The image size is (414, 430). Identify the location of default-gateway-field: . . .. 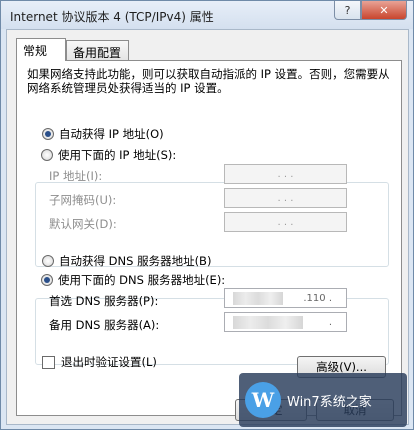
(285, 222).